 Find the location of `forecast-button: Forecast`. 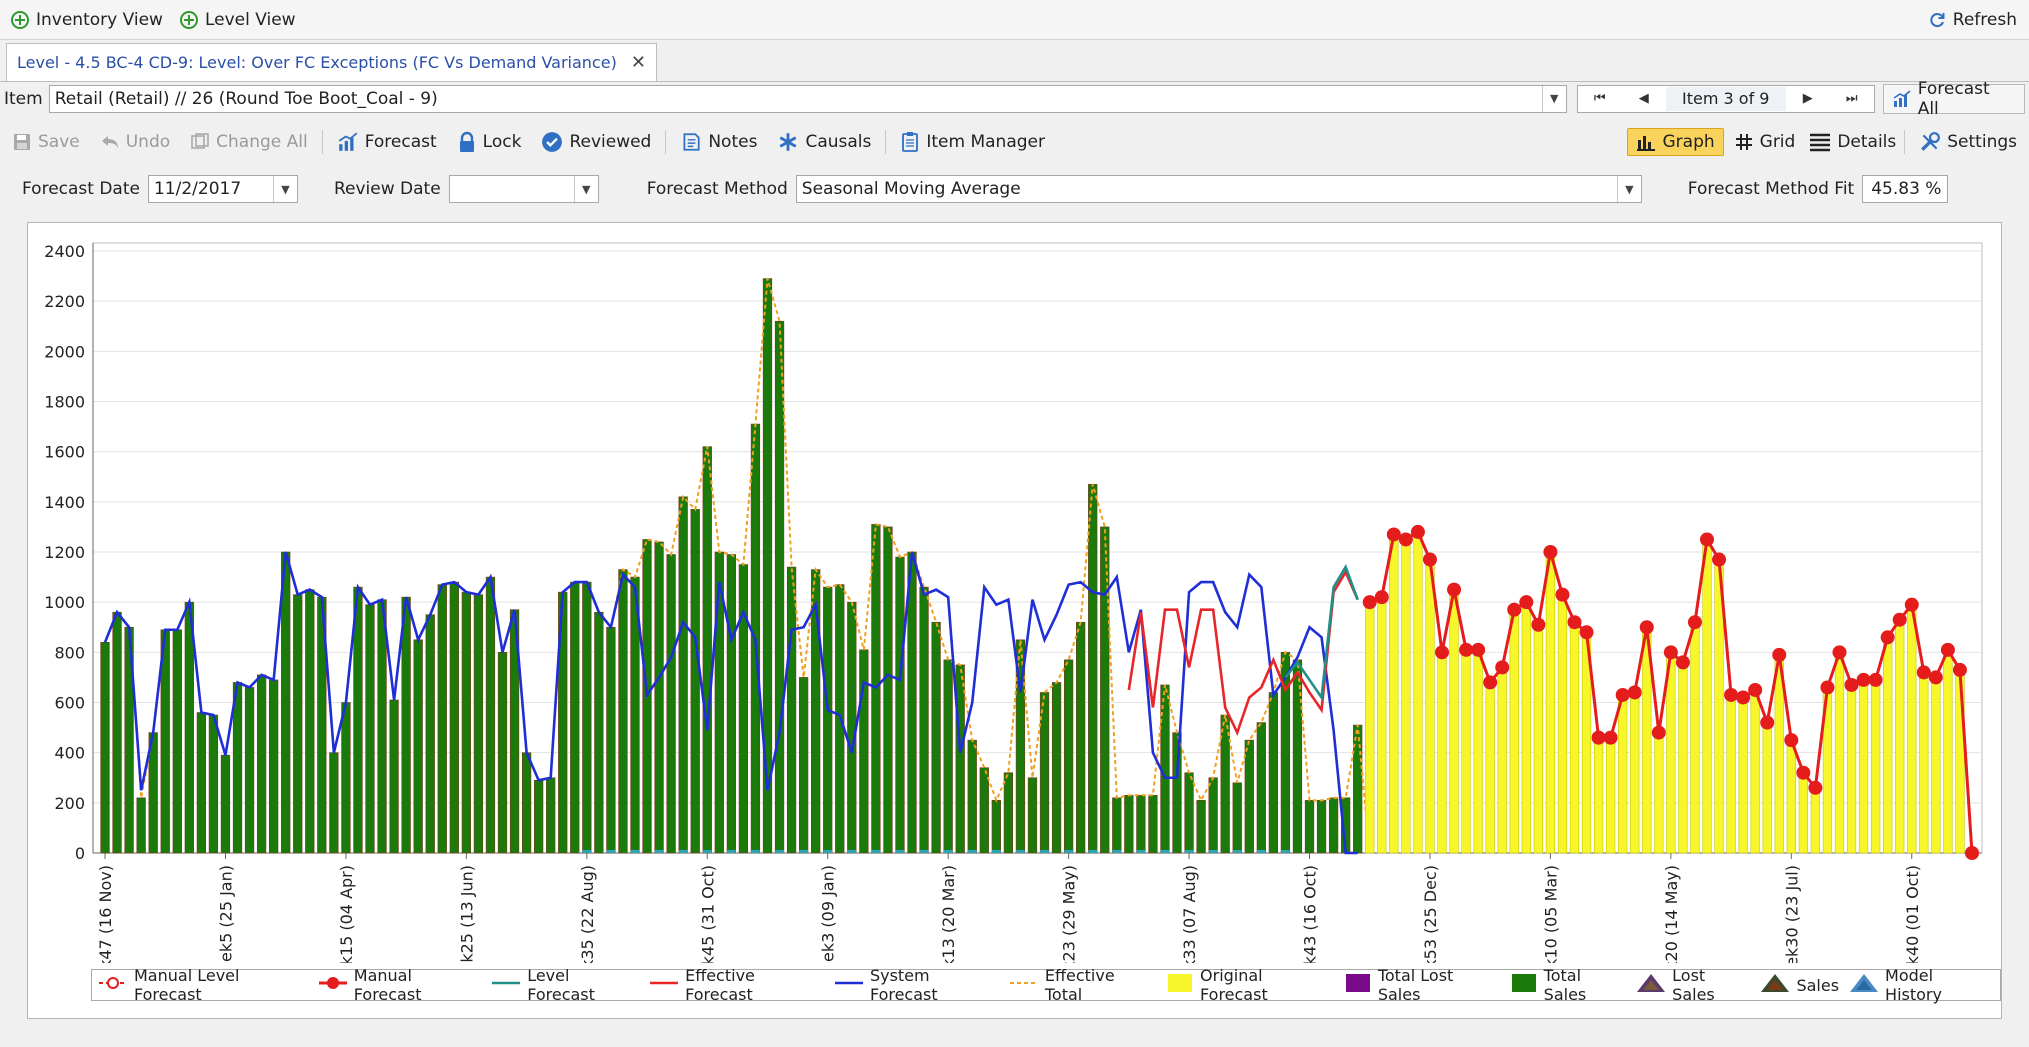

forecast-button: Forecast is located at coordinates (387, 142).